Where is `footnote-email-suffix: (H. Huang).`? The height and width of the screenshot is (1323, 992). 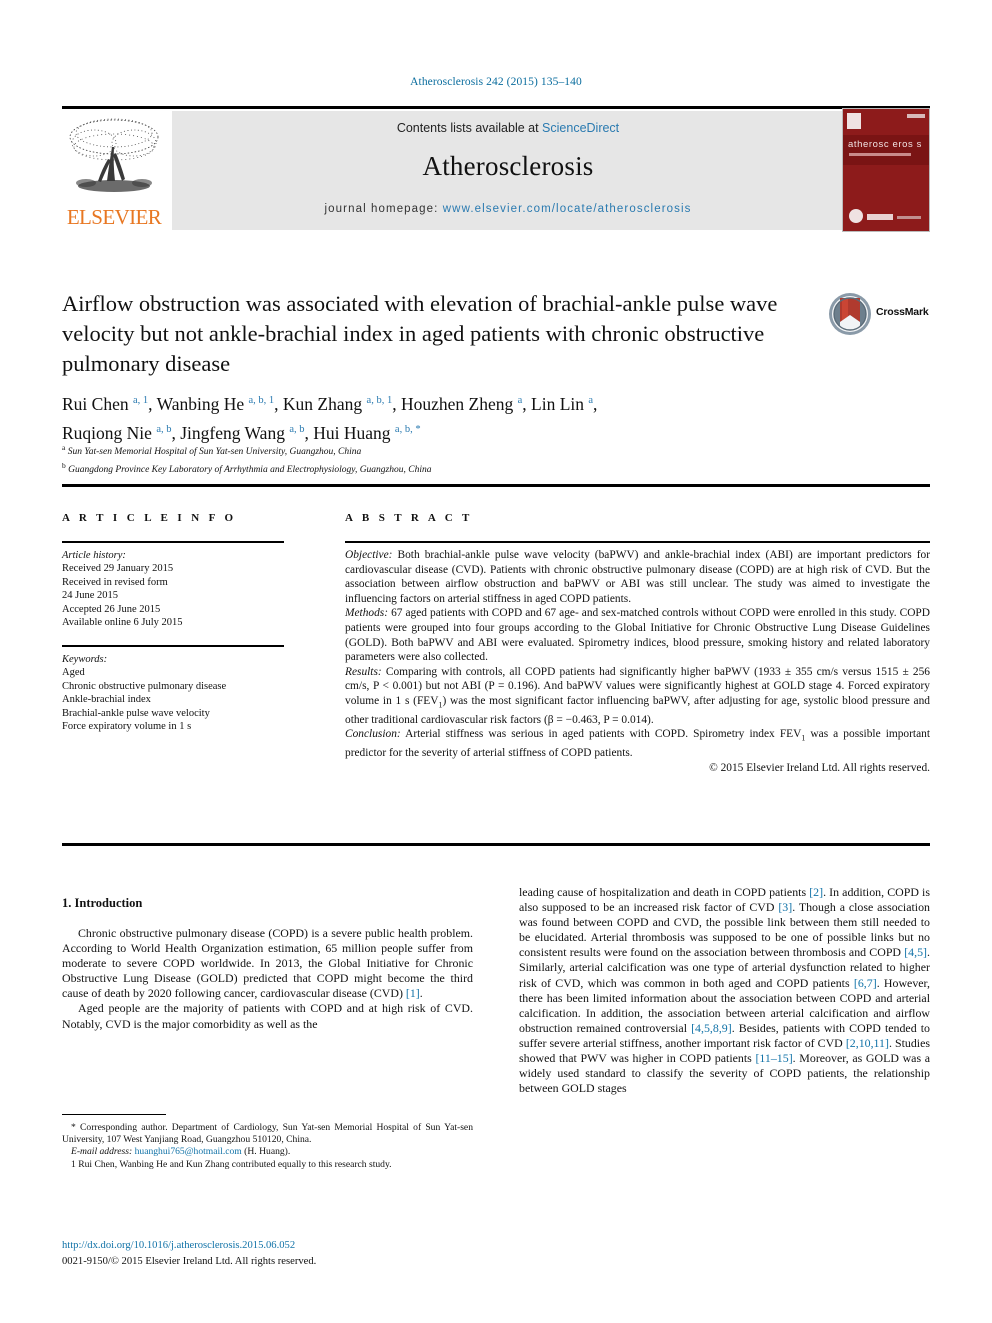 footnote-email-suffix: (H. Huang). is located at coordinates (266, 1152).